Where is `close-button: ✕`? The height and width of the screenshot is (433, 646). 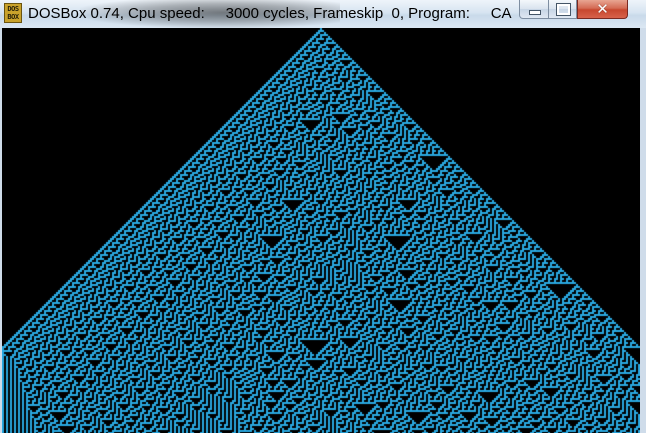 close-button: ✕ is located at coordinates (602, 9).